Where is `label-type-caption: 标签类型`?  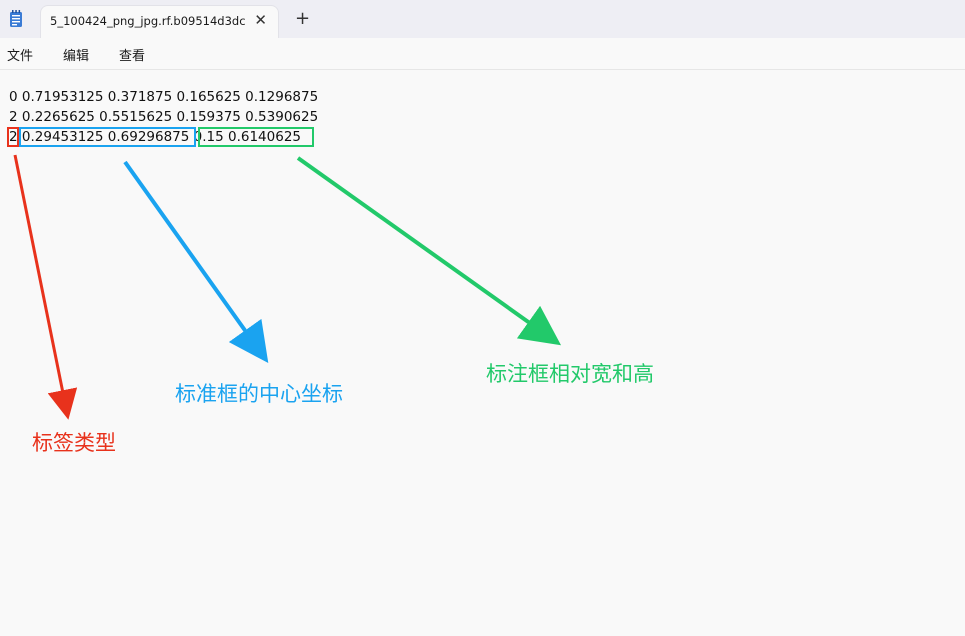
label-type-caption: 标签类型 is located at coordinates (74, 443).